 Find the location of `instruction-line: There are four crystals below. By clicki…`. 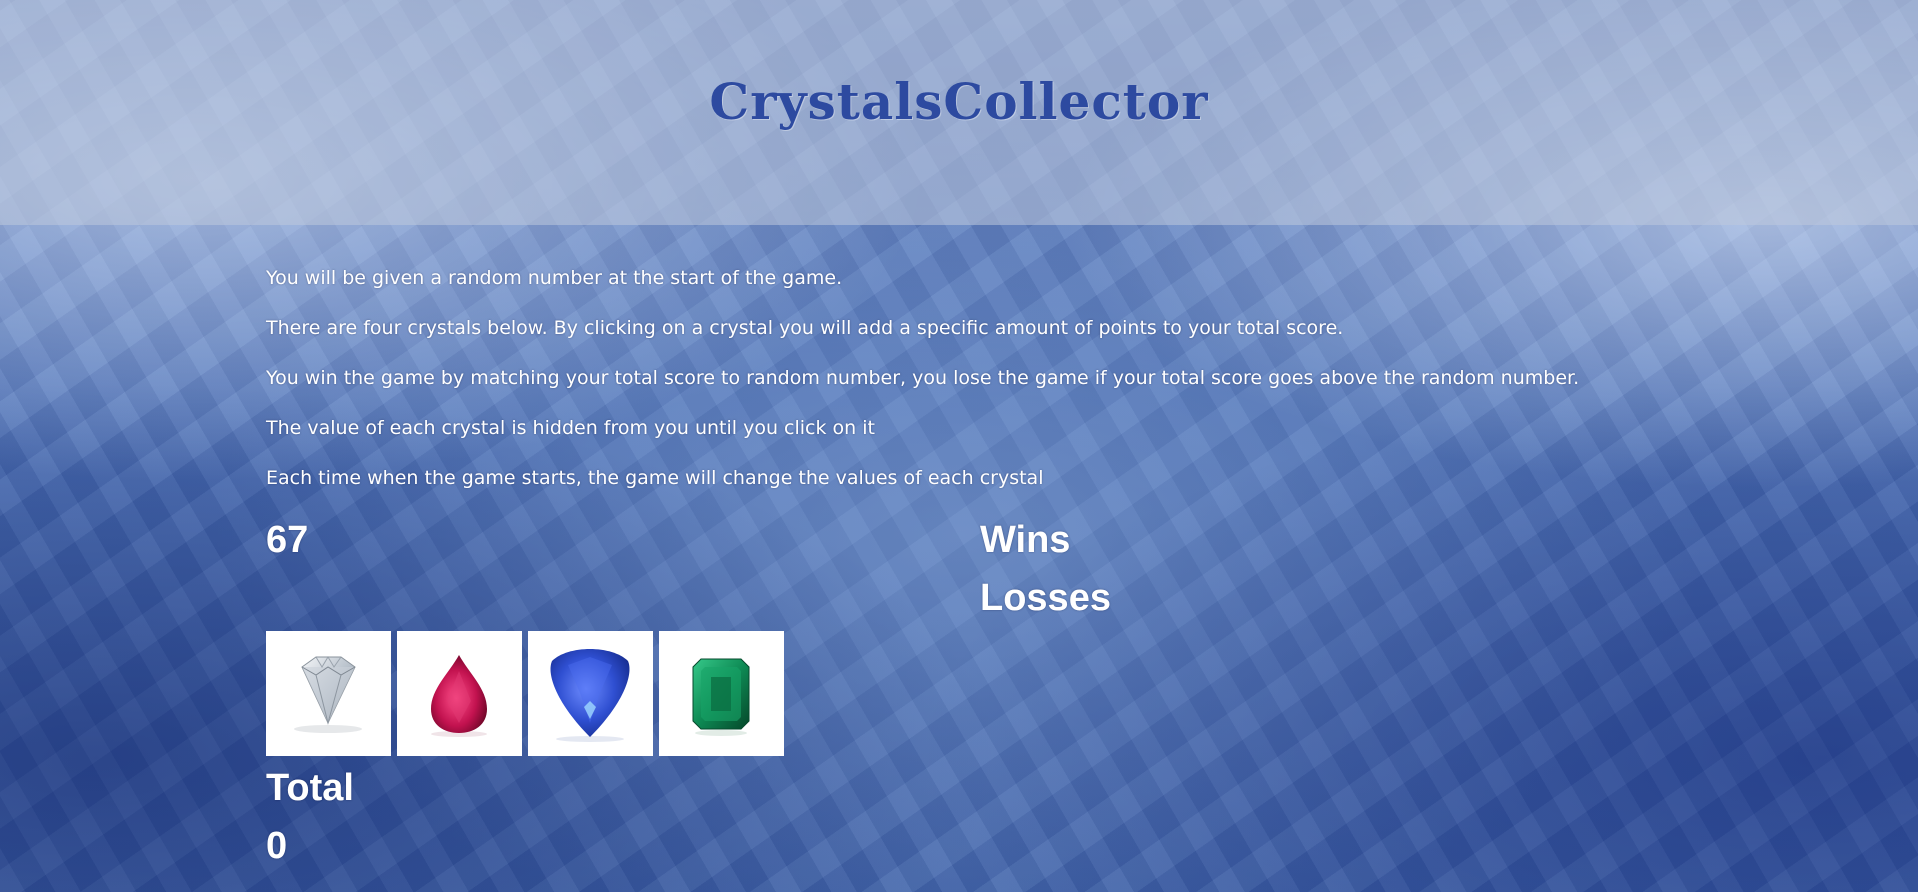

instruction-line: There are four crystals below. By clicki… is located at coordinates (805, 328).